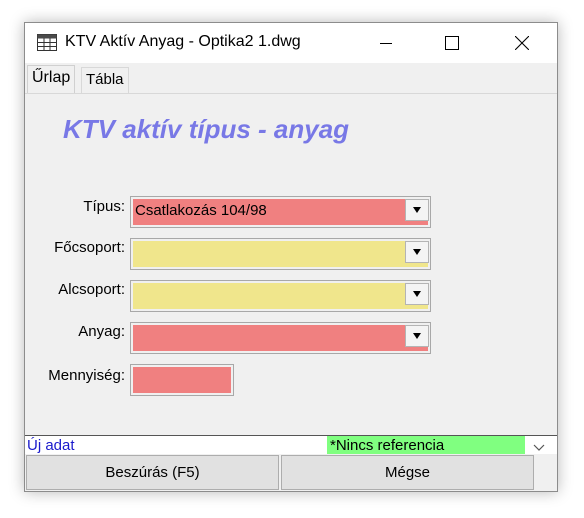  I want to click on mennyiseg-input, so click(182, 380).